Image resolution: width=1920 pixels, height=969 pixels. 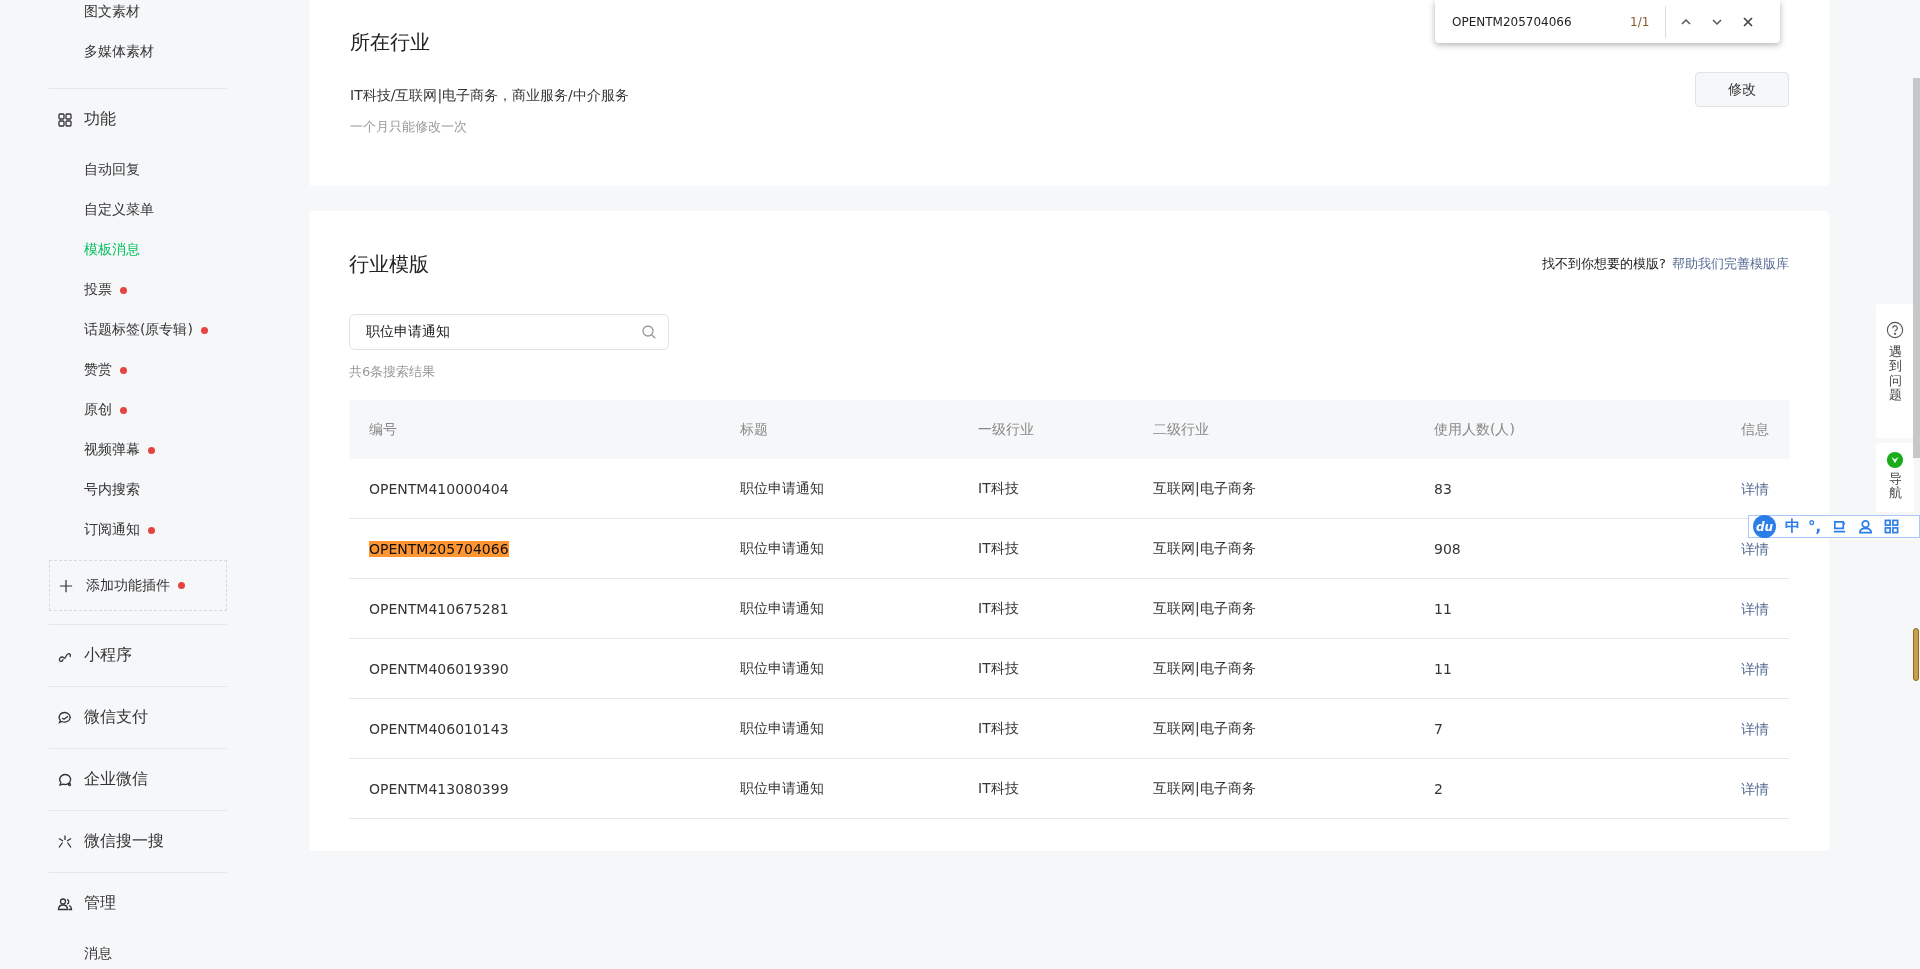 What do you see at coordinates (65, 779) in the screenshot?
I see `chat-bubble-icon` at bounding box center [65, 779].